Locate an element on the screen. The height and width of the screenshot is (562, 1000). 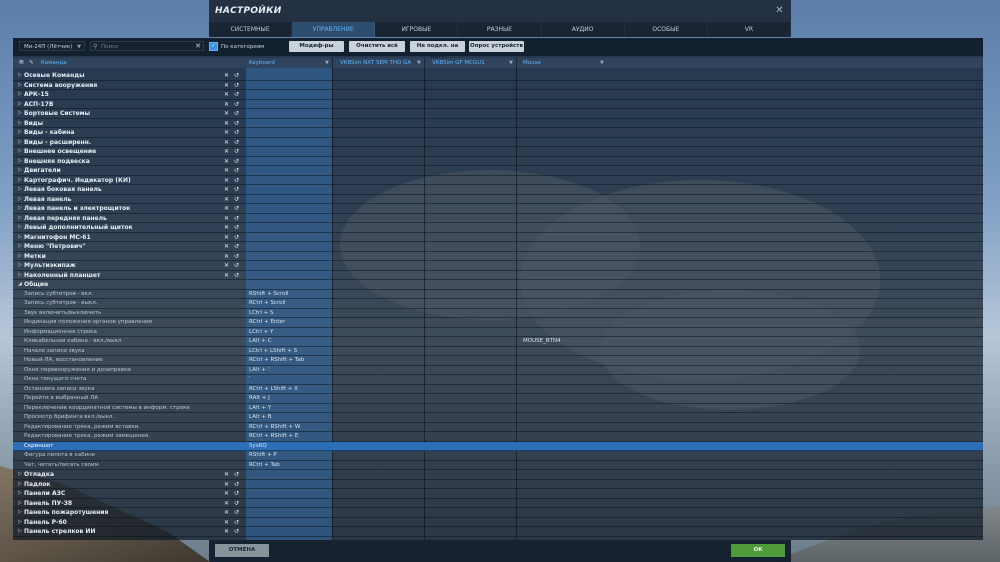
category-row: ▷ АРК-15 ✕ ↺ is located at coordinates (498, 95).